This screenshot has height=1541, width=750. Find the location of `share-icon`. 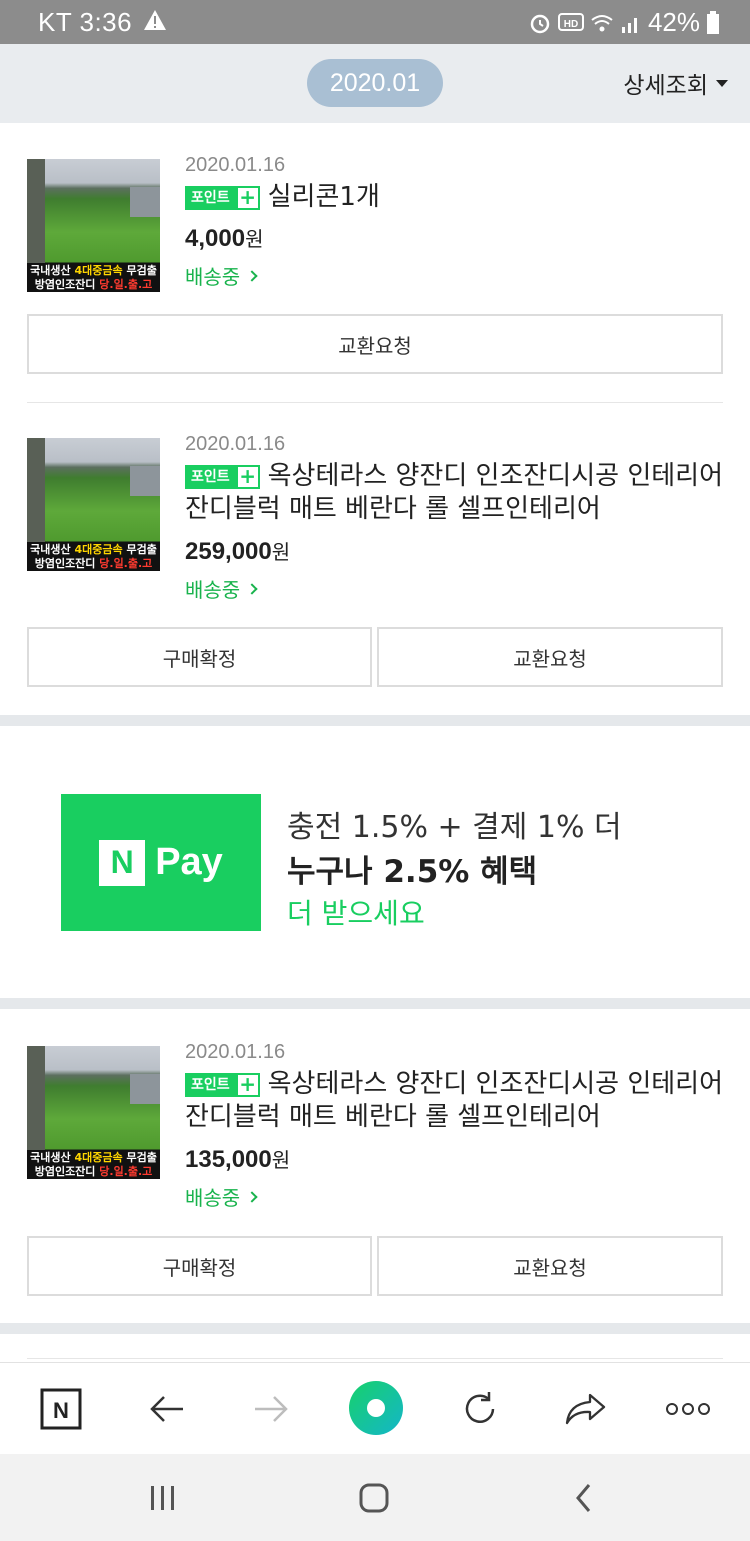

share-icon is located at coordinates (585, 1409).